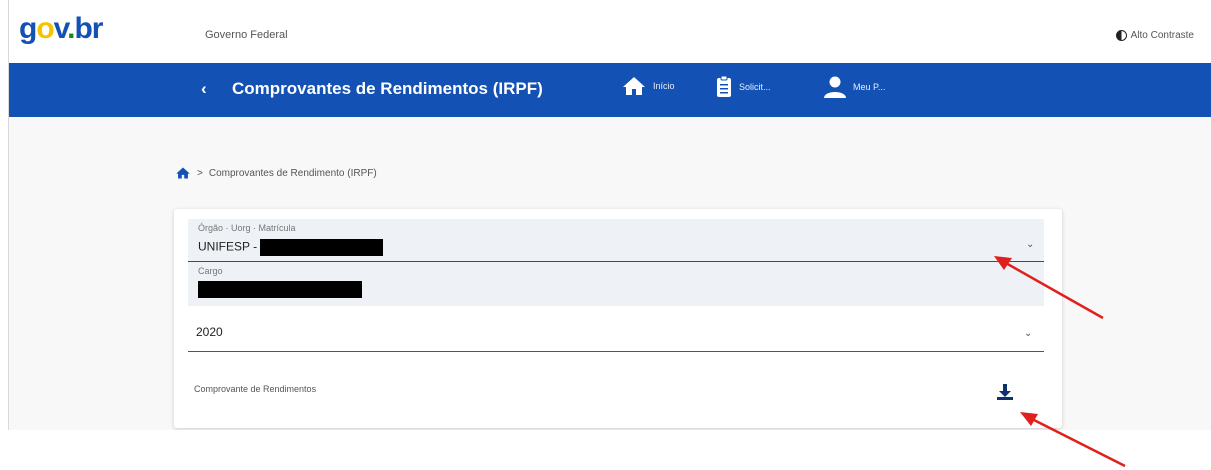 Image resolution: width=1211 pixels, height=470 pixels. Describe the element at coordinates (648, 86) in the screenshot. I see `nav-item-inicio: Início` at that location.